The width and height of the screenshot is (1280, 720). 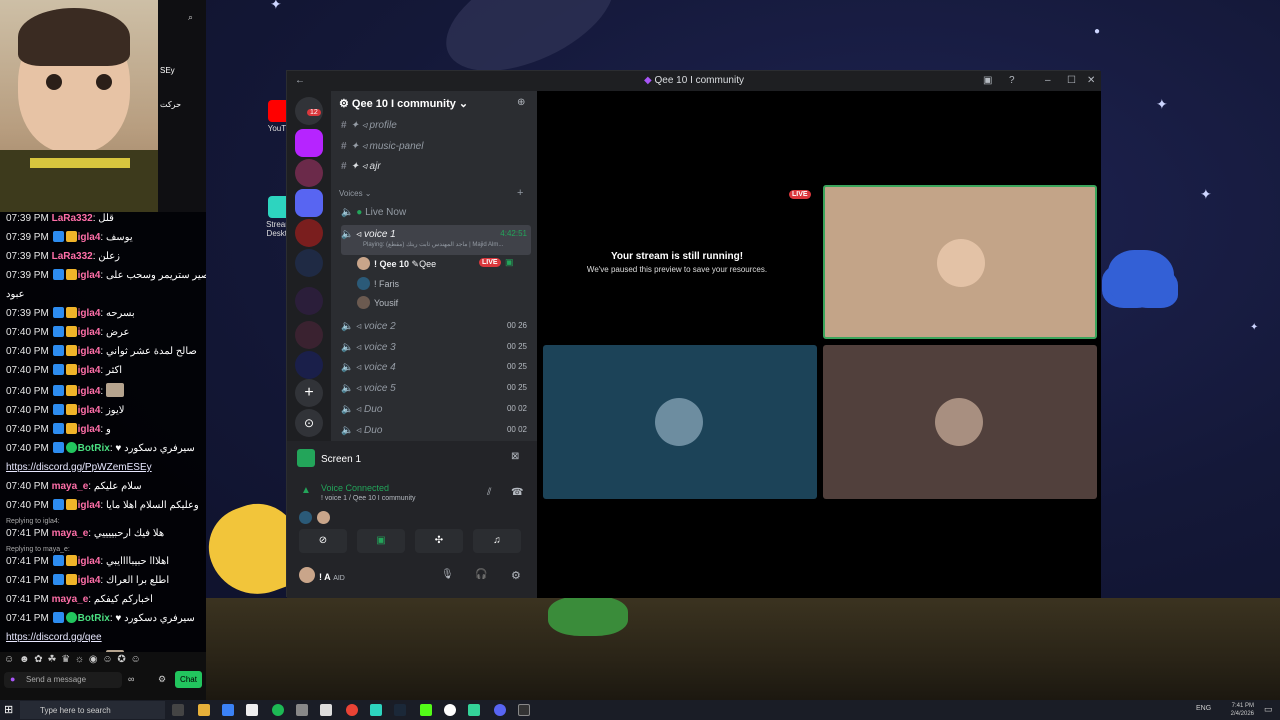 What do you see at coordinates (517, 492) in the screenshot?
I see `disconnect-icon: ☎` at bounding box center [517, 492].